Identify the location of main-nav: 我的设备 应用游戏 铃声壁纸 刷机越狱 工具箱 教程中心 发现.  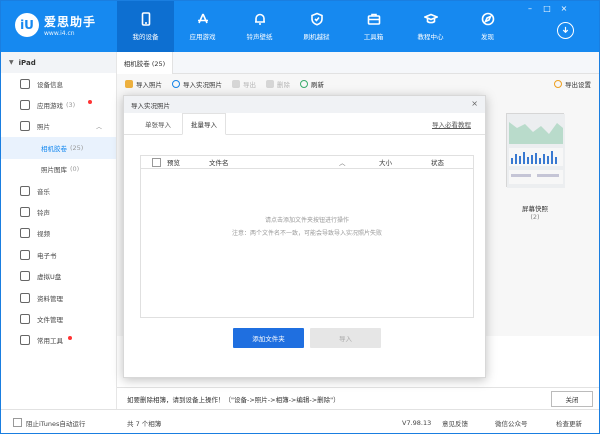
(316, 26).